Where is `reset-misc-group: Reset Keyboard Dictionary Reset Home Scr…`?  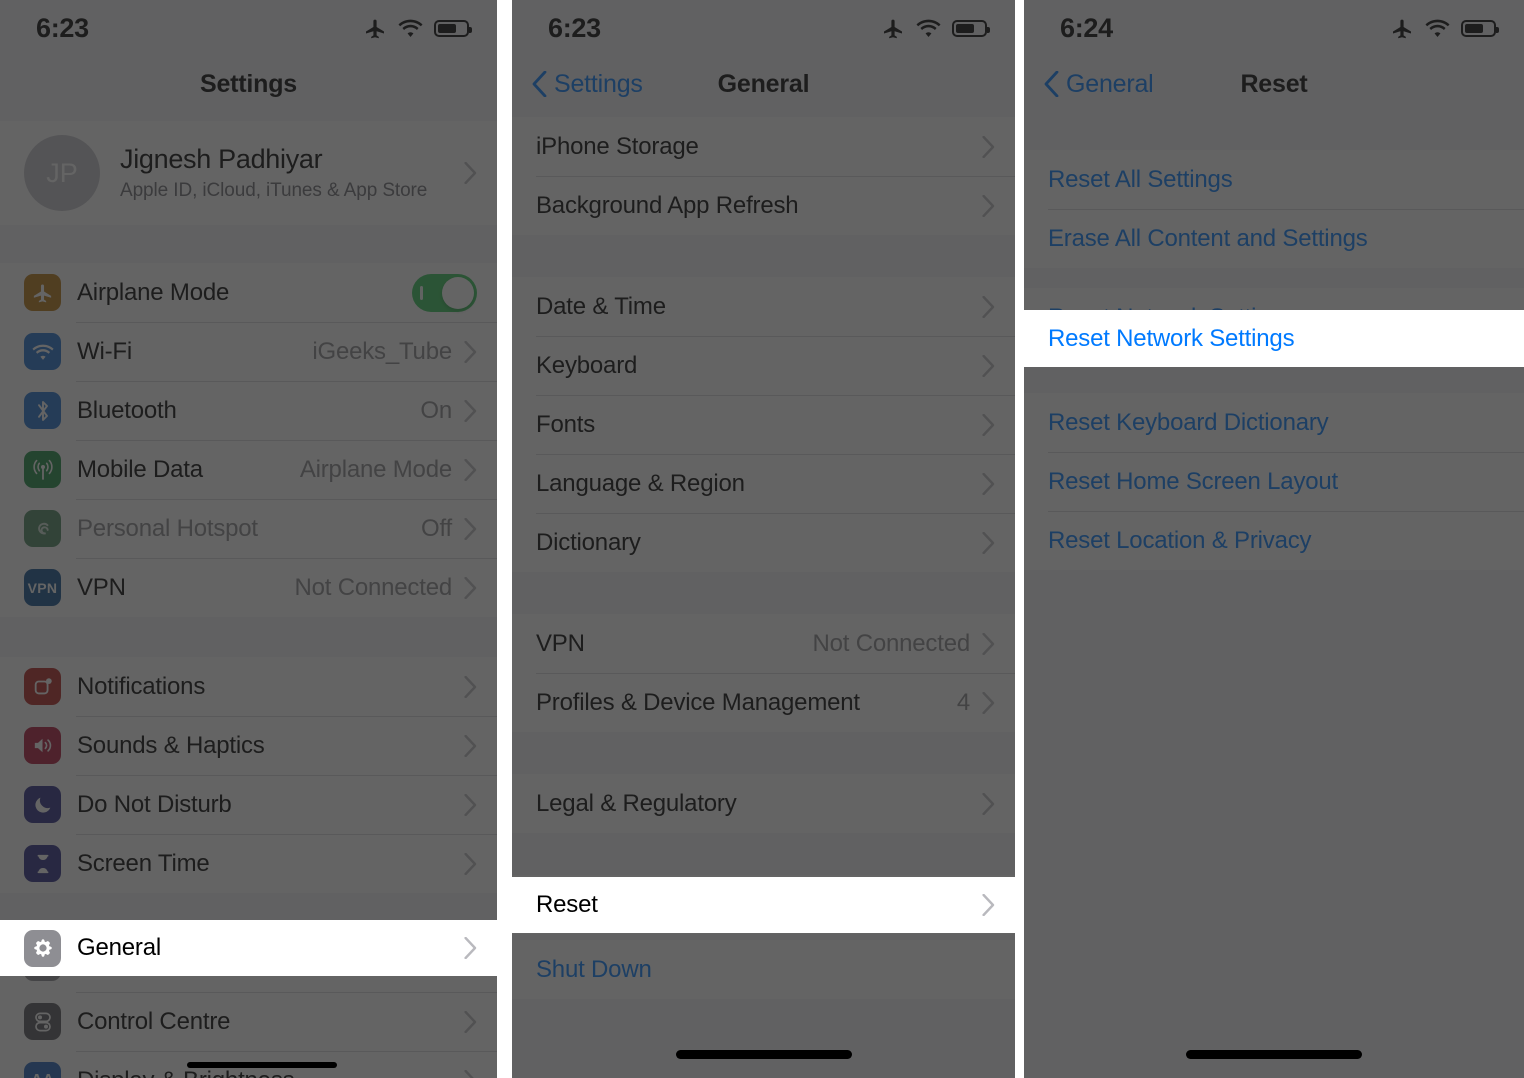 reset-misc-group: Reset Keyboard Dictionary Reset Home Scr… is located at coordinates (1274, 481).